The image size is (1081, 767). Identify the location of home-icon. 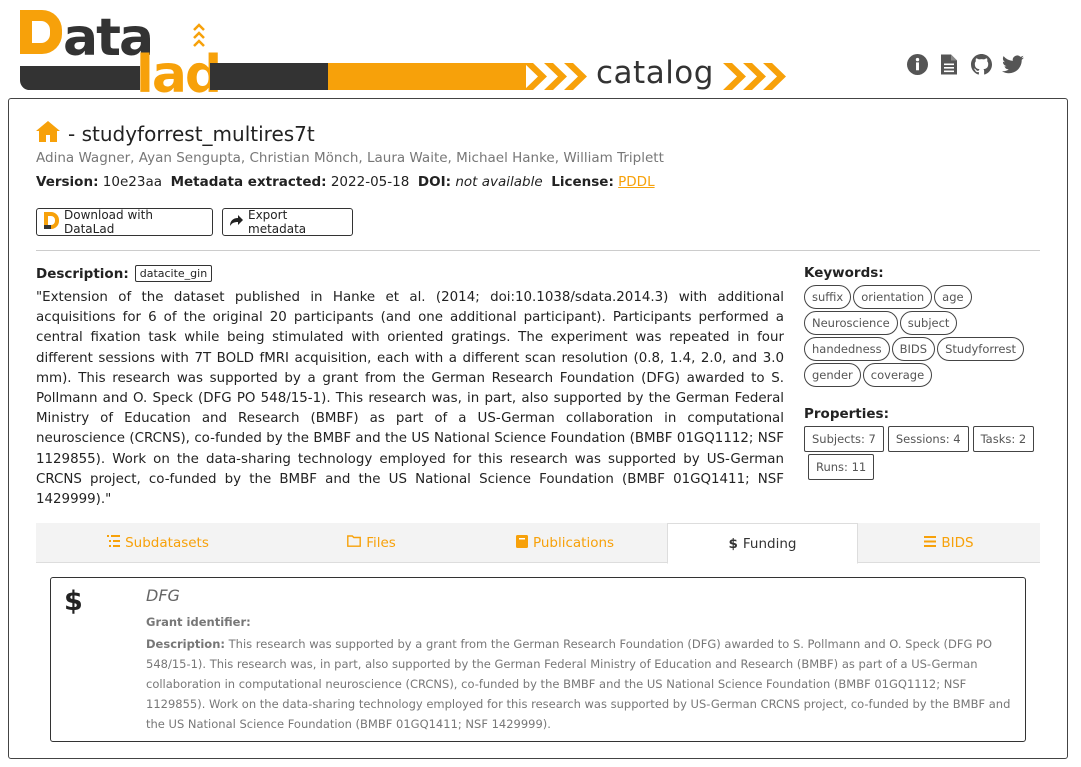
(48, 133).